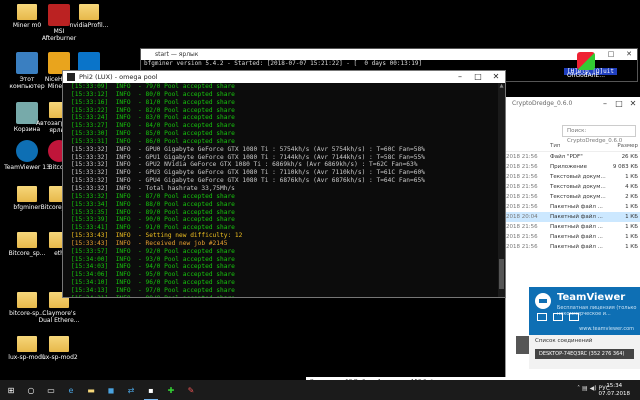 This screenshot has width=640, height=400. What do you see at coordinates (573, 197) in the screenshot?
I see `file-row: 2018 21:56 Текстовый докум... 2 КБ` at bounding box center [573, 197].